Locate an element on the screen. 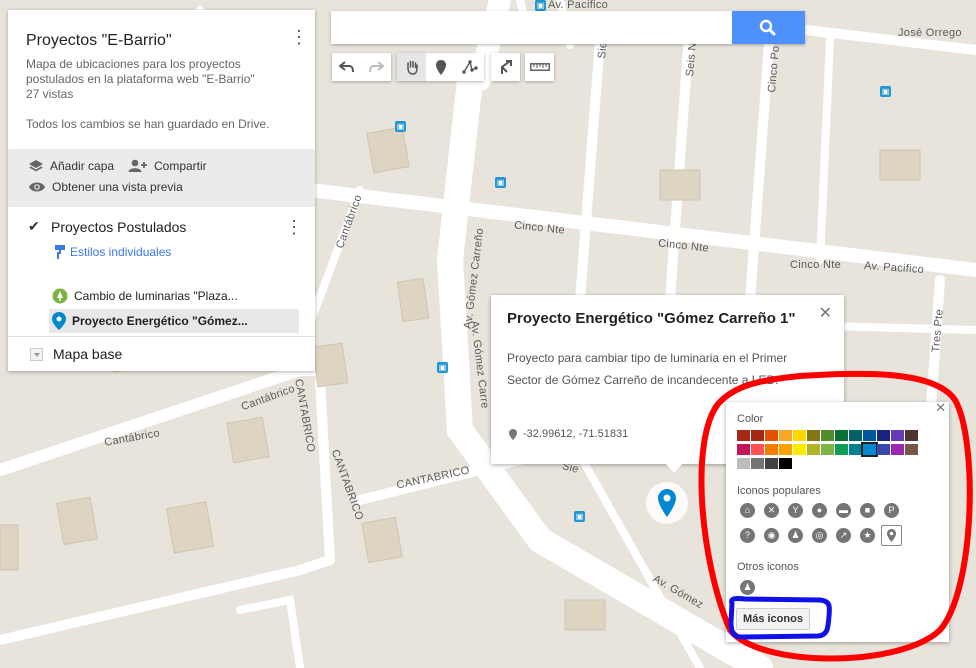 The height and width of the screenshot is (668, 976). run-icon: ↗ is located at coordinates (843, 535).